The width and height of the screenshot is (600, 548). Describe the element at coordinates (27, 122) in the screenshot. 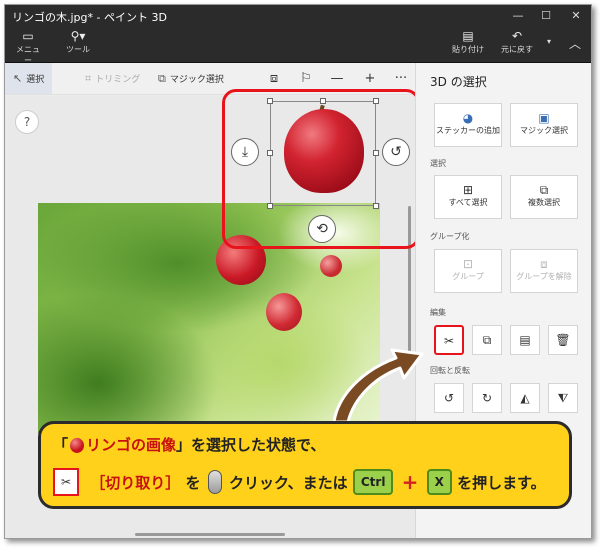

I see `help-button: ?` at that location.